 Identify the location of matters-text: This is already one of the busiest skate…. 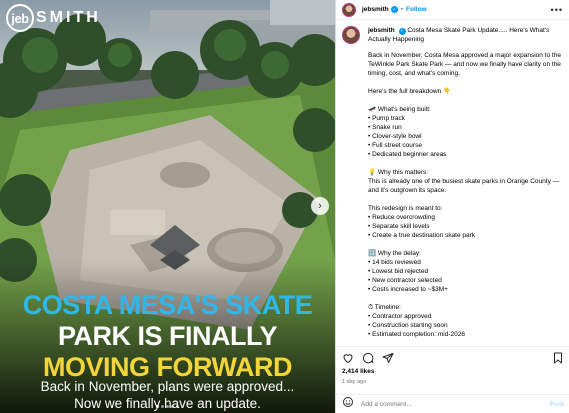
(464, 186).